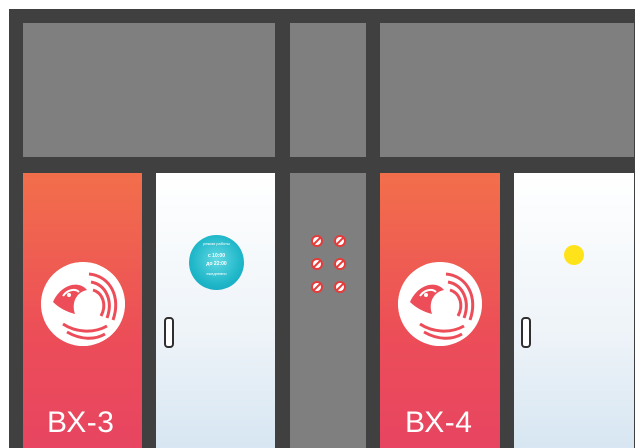  I want to click on opening-hours-badge: режим работы с 10:00 до 22:00 ежедневно, so click(216, 262).